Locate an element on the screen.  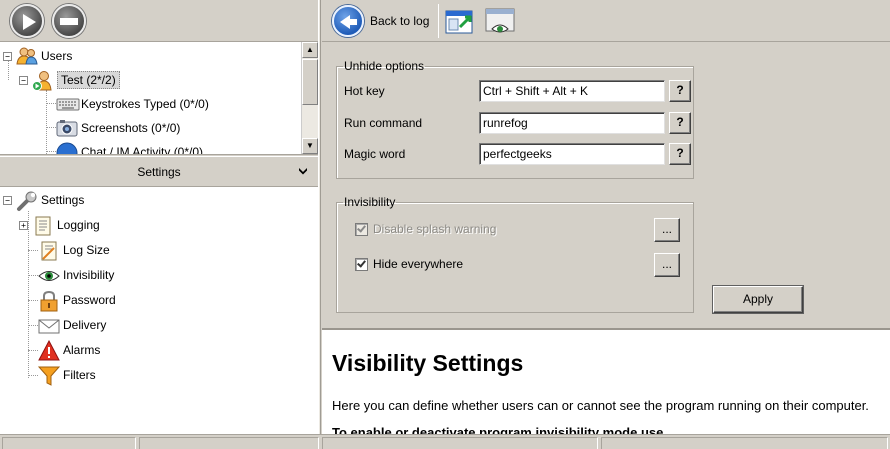
hotkey-help-button: ? is located at coordinates (680, 91).